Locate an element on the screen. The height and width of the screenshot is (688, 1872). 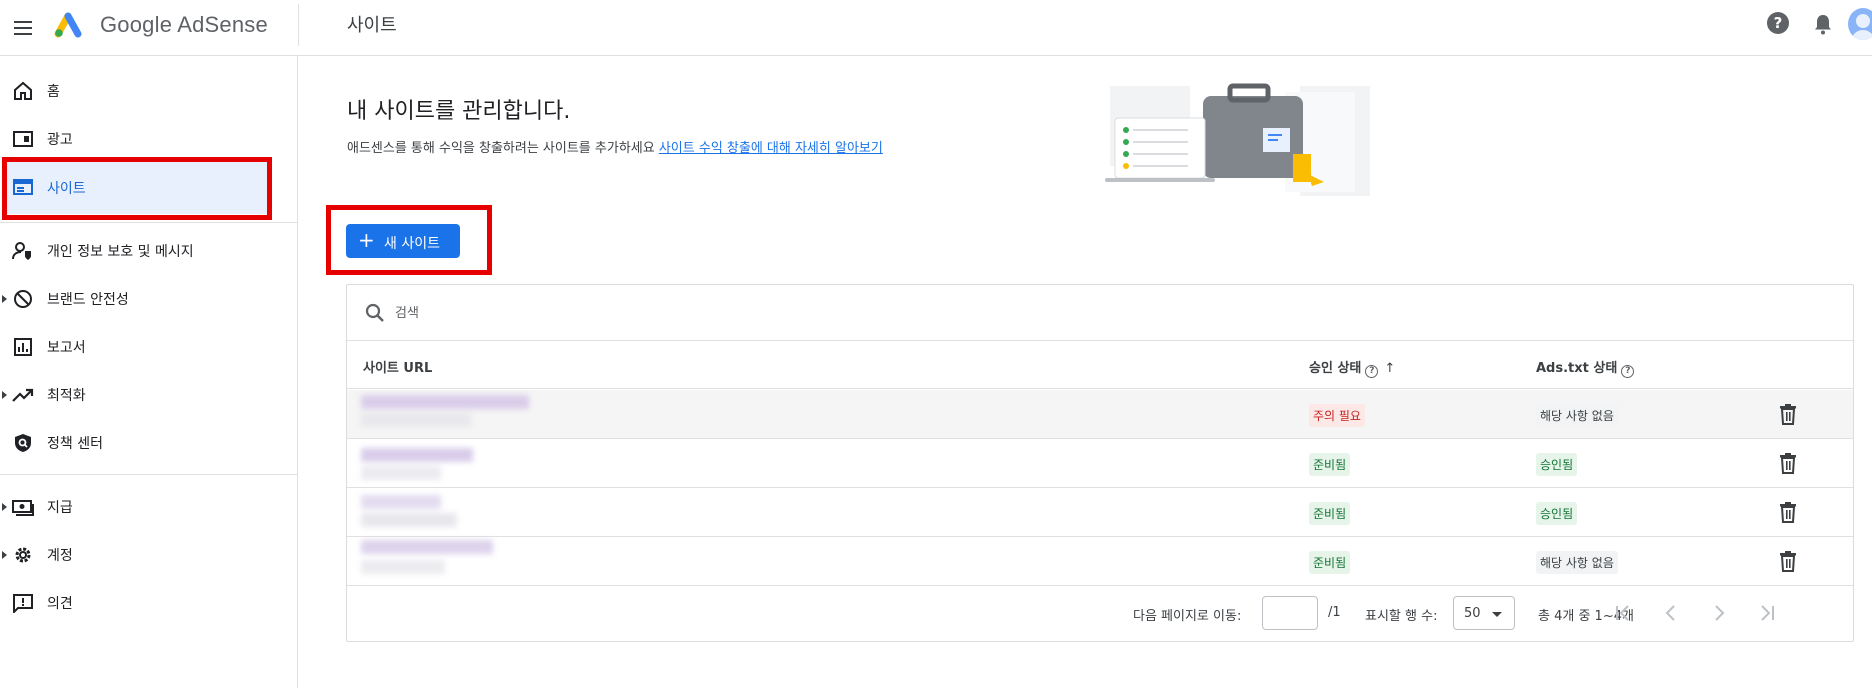
last-page-icon is located at coordinates (1767, 613).